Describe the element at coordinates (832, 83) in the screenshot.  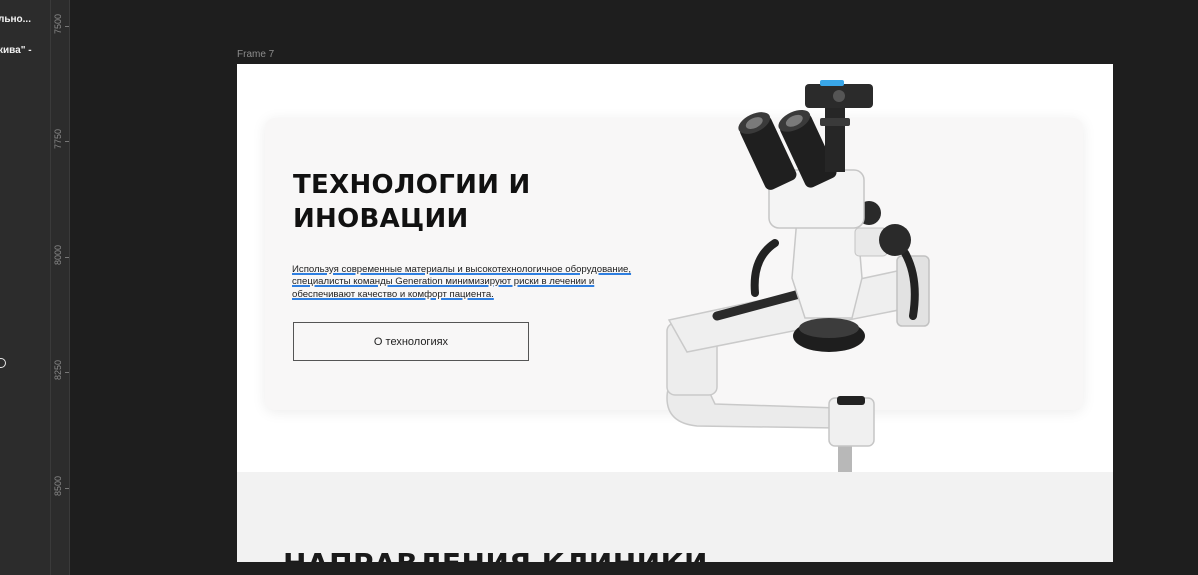
I see `camera-led` at that location.